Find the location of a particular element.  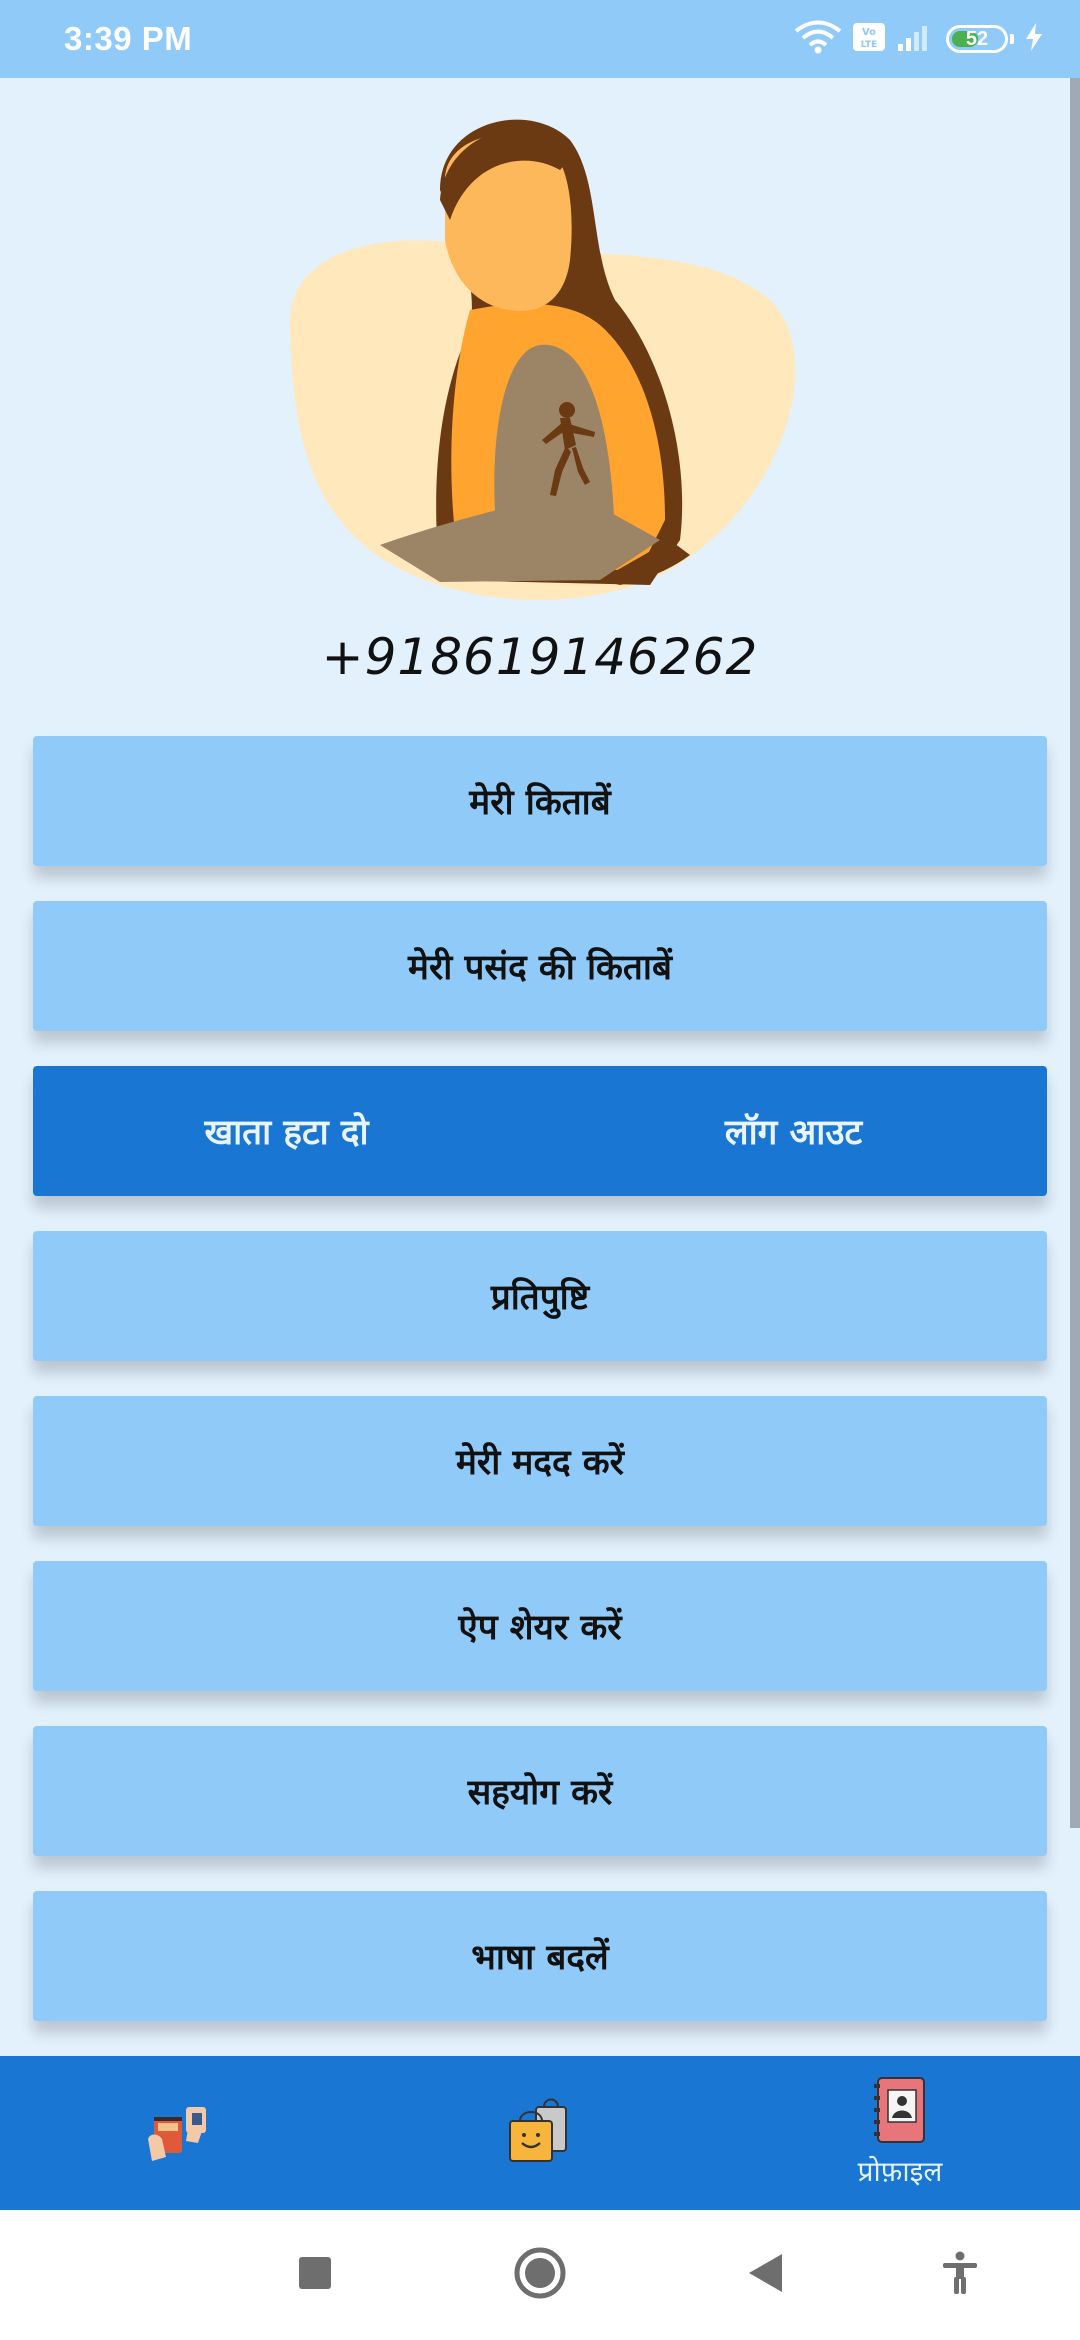

logout-button: लॉग आउट is located at coordinates (793, 1131).